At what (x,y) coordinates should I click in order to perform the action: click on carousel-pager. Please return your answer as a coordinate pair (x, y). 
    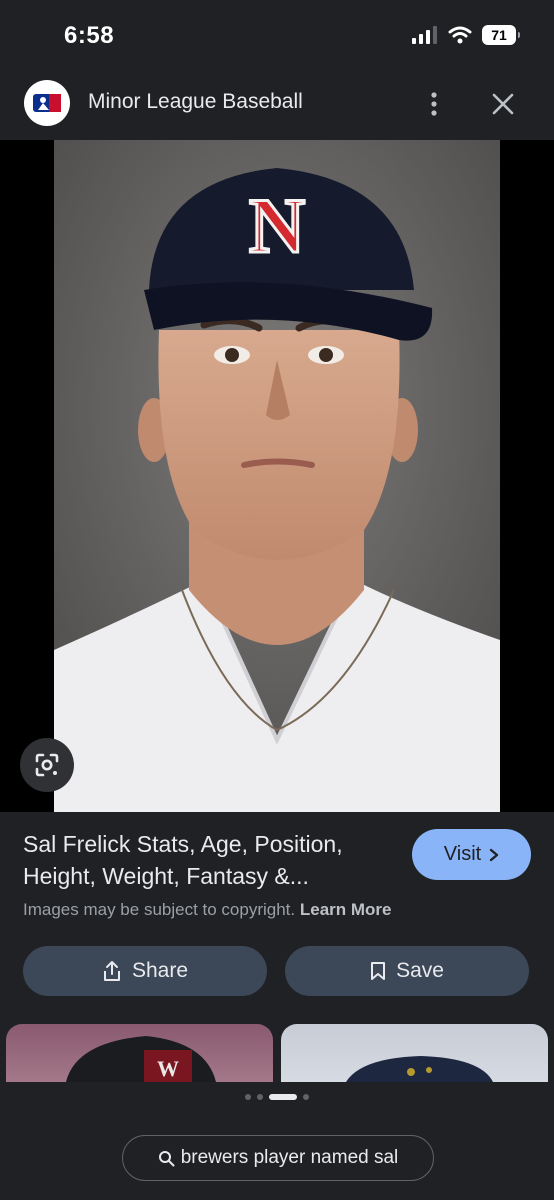
    Looking at the image, I should click on (277, 1097).